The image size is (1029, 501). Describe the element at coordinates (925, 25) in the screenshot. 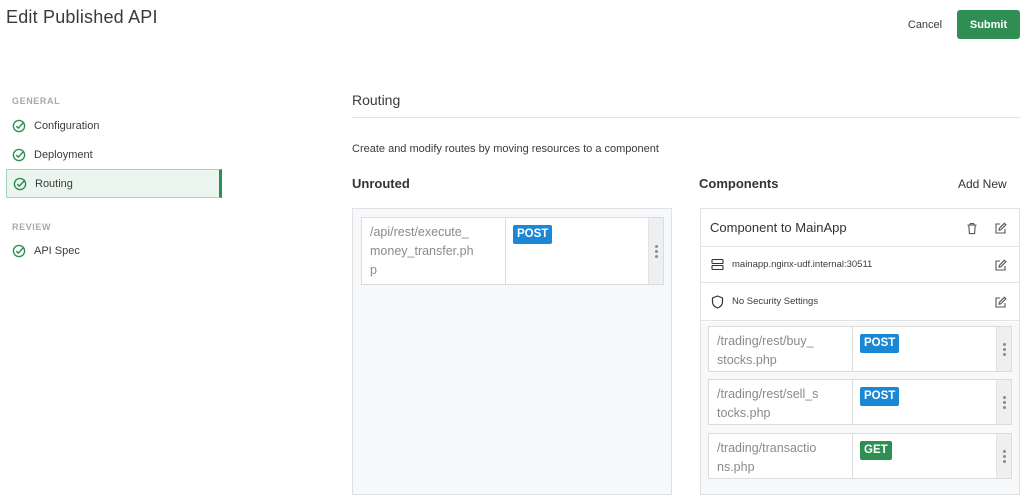

I see `cancel-button: Cancel` at that location.